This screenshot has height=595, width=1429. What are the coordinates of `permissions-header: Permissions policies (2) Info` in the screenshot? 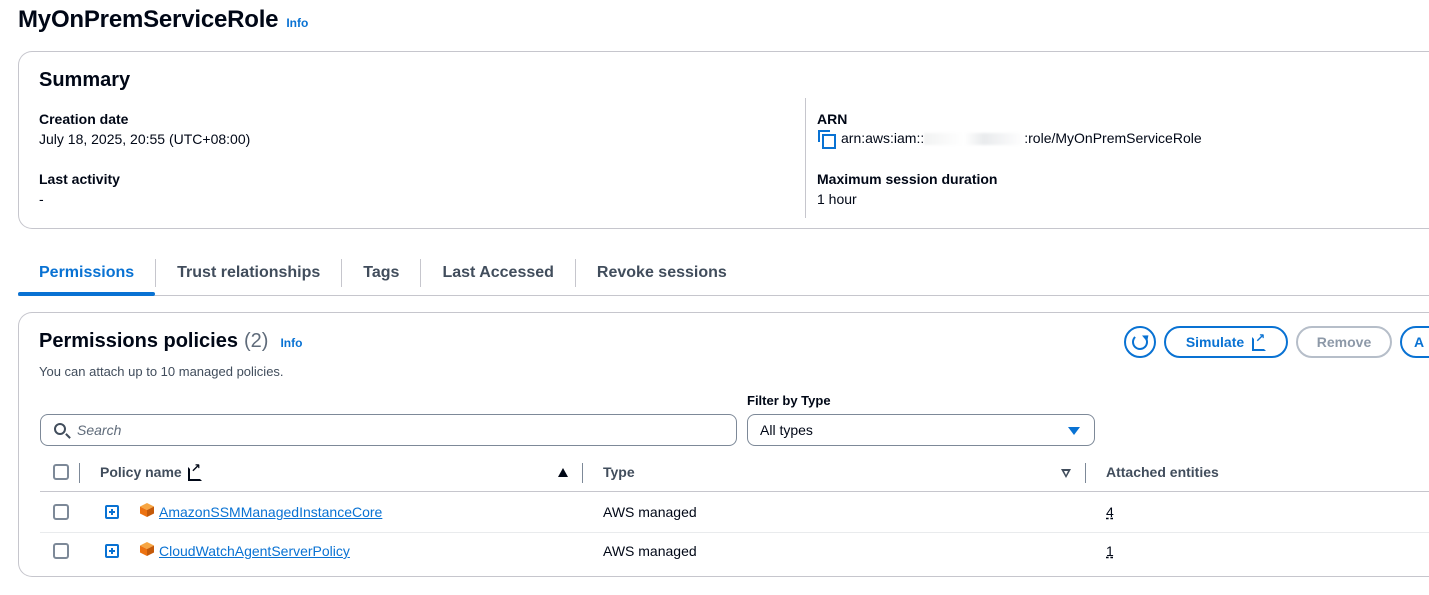 It's located at (170, 341).